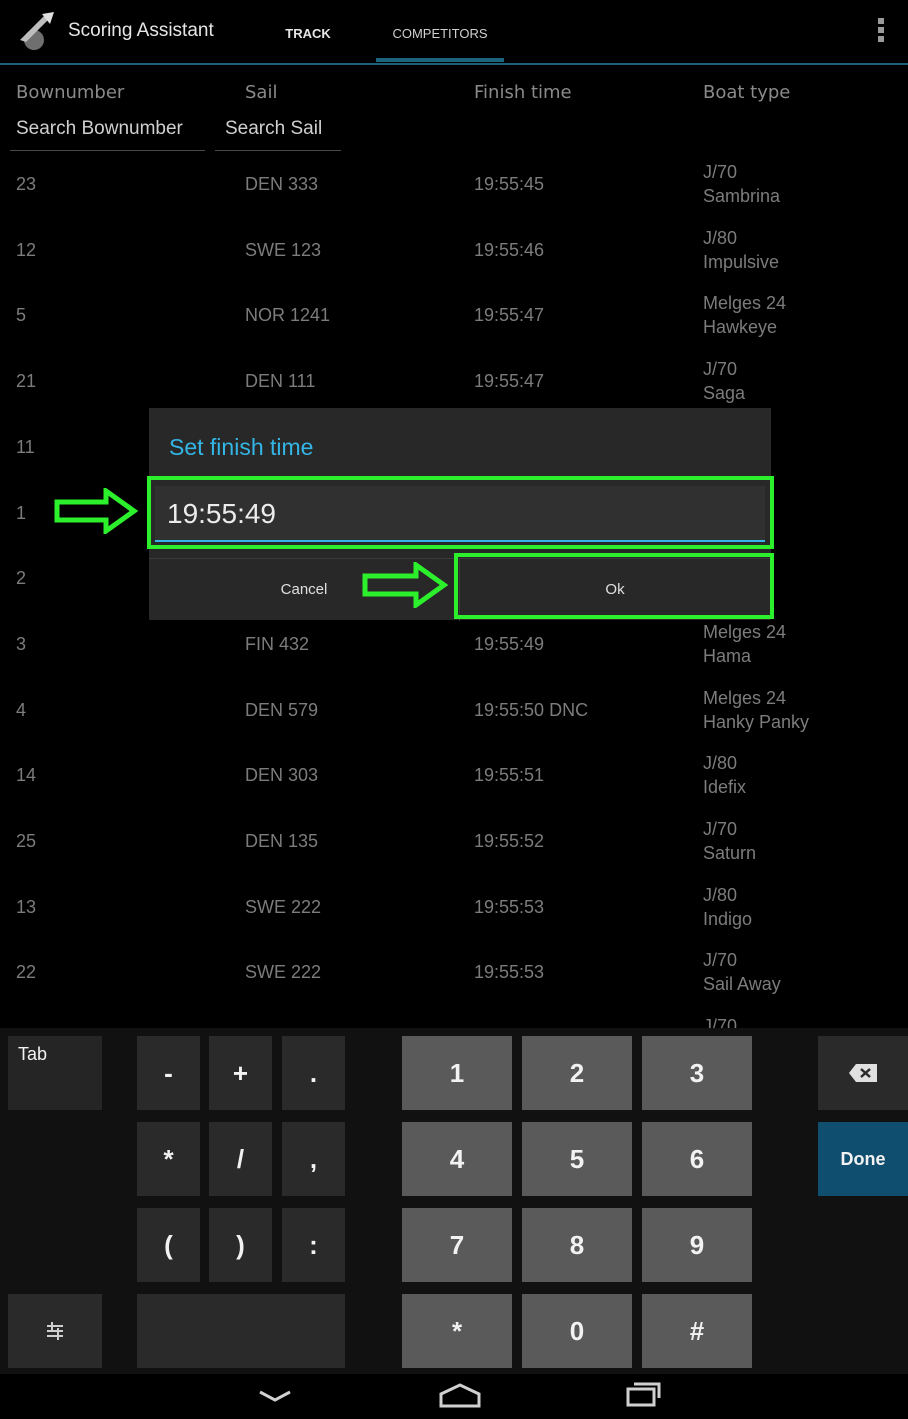  Describe the element at coordinates (509, 841) in the screenshot. I see `cell-finish-time: 19:55:52` at that location.